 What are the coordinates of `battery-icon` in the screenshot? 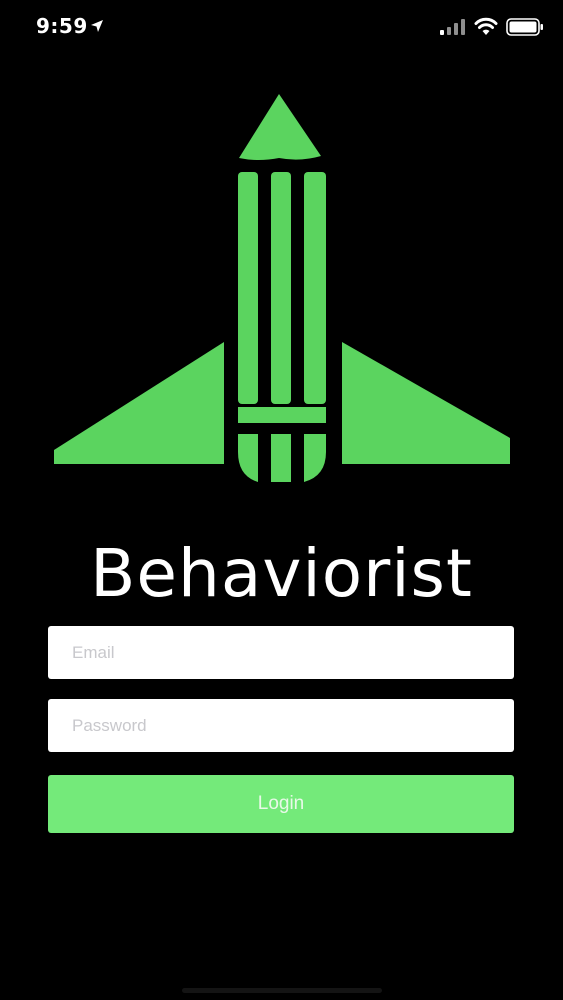 It's located at (524, 27).